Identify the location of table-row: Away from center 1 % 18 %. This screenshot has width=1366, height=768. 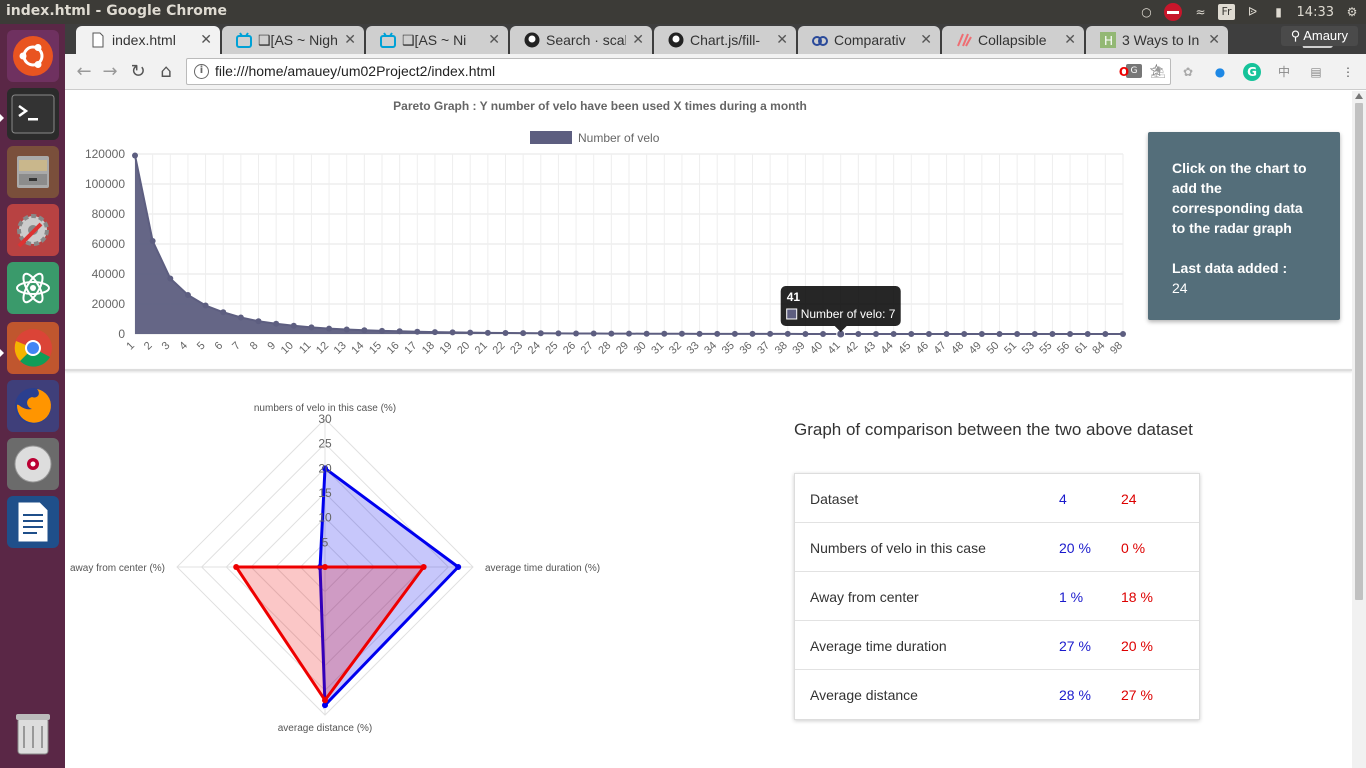
(997, 596).